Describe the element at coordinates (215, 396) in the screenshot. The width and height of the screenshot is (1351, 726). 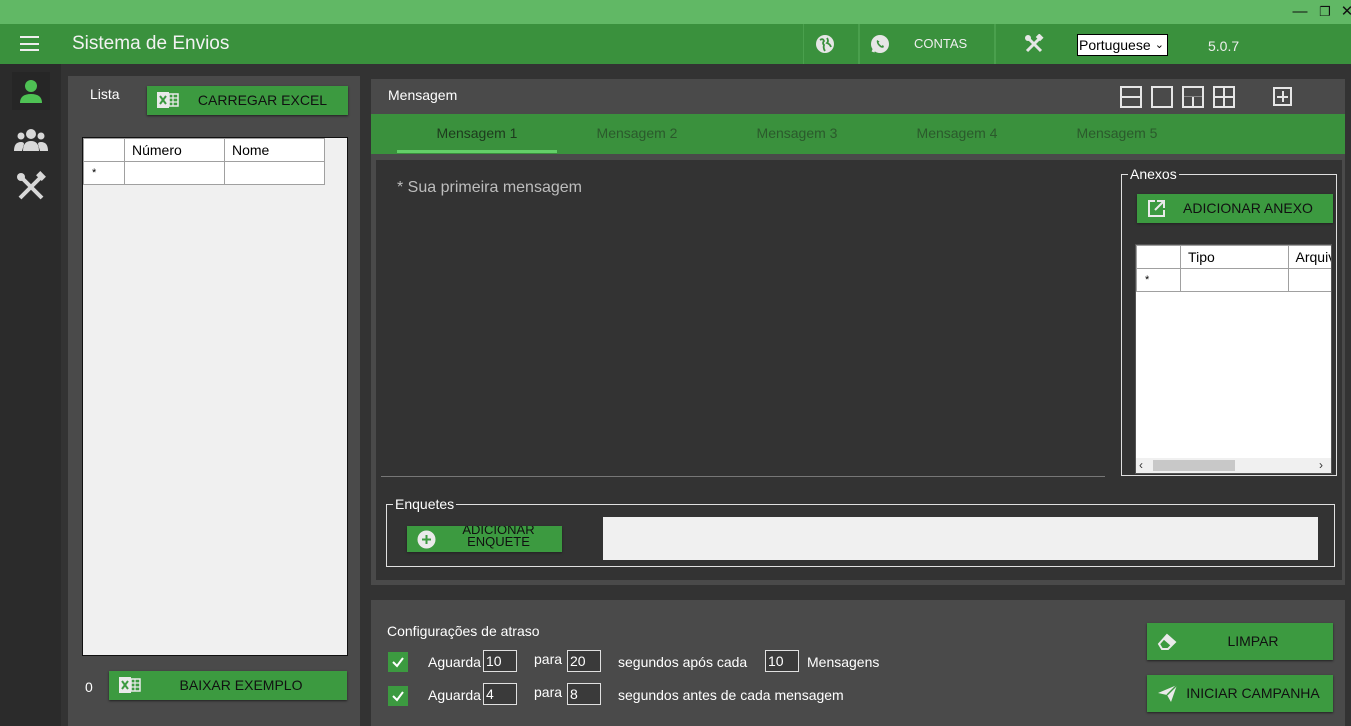
I see `contacts-grid: Número Nome *` at that location.